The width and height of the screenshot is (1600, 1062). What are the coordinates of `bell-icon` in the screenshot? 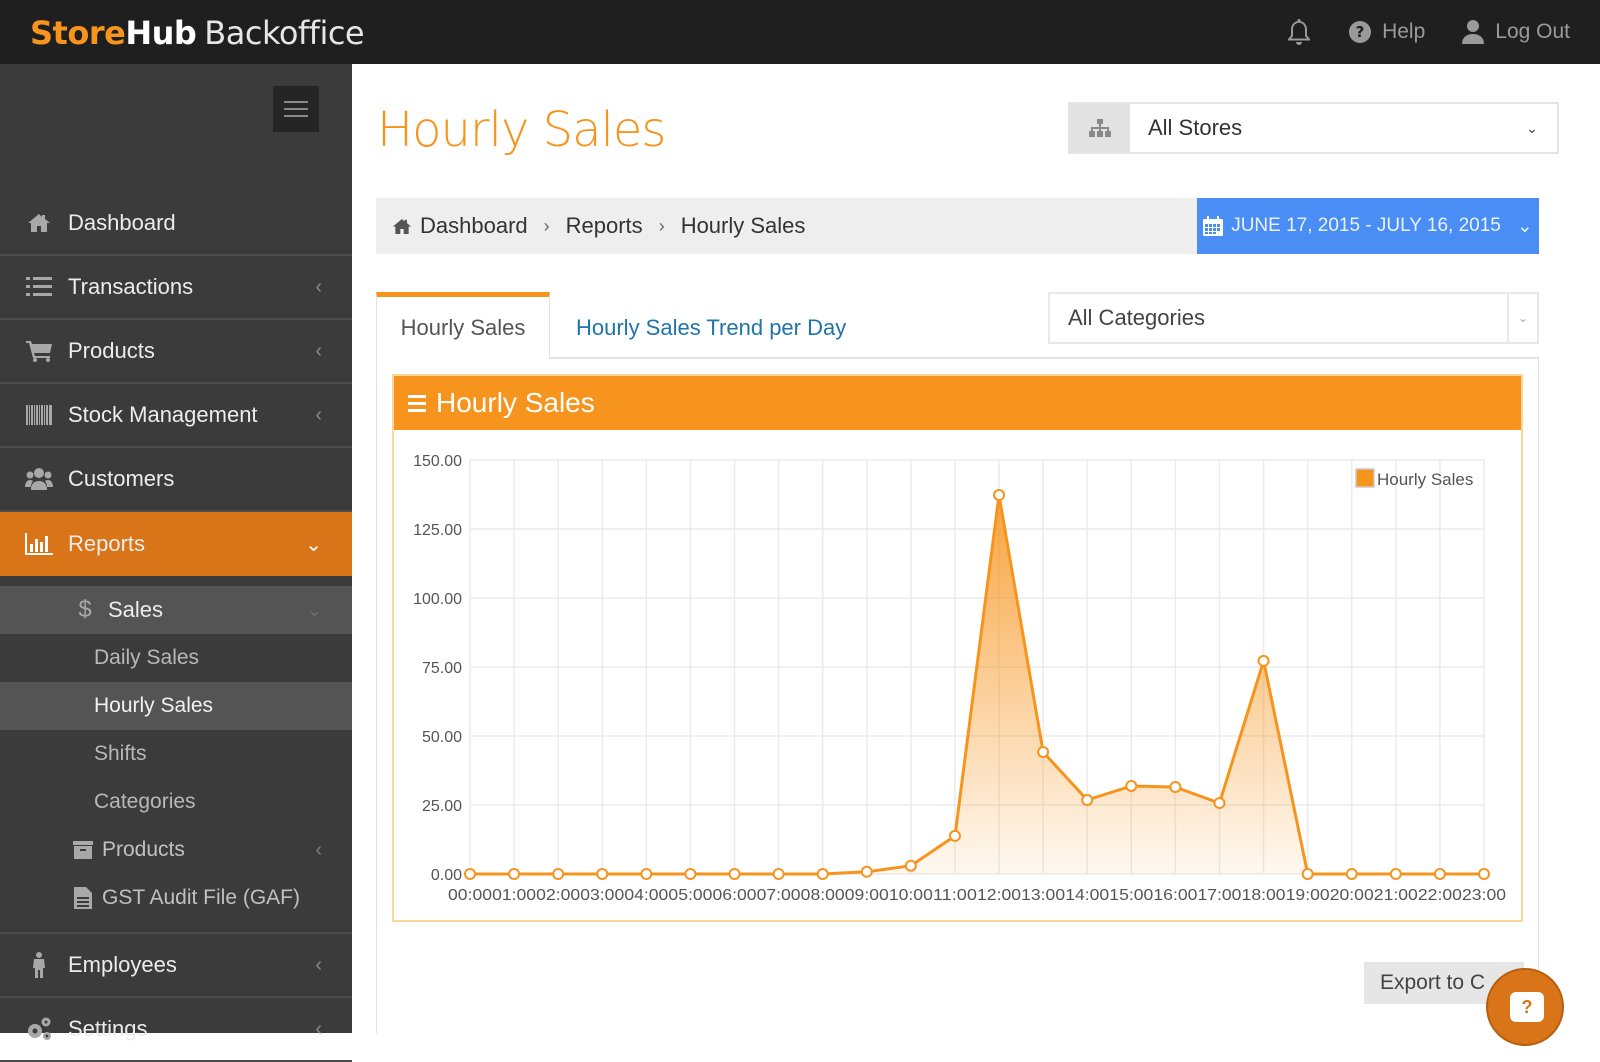 It's located at (1299, 32).